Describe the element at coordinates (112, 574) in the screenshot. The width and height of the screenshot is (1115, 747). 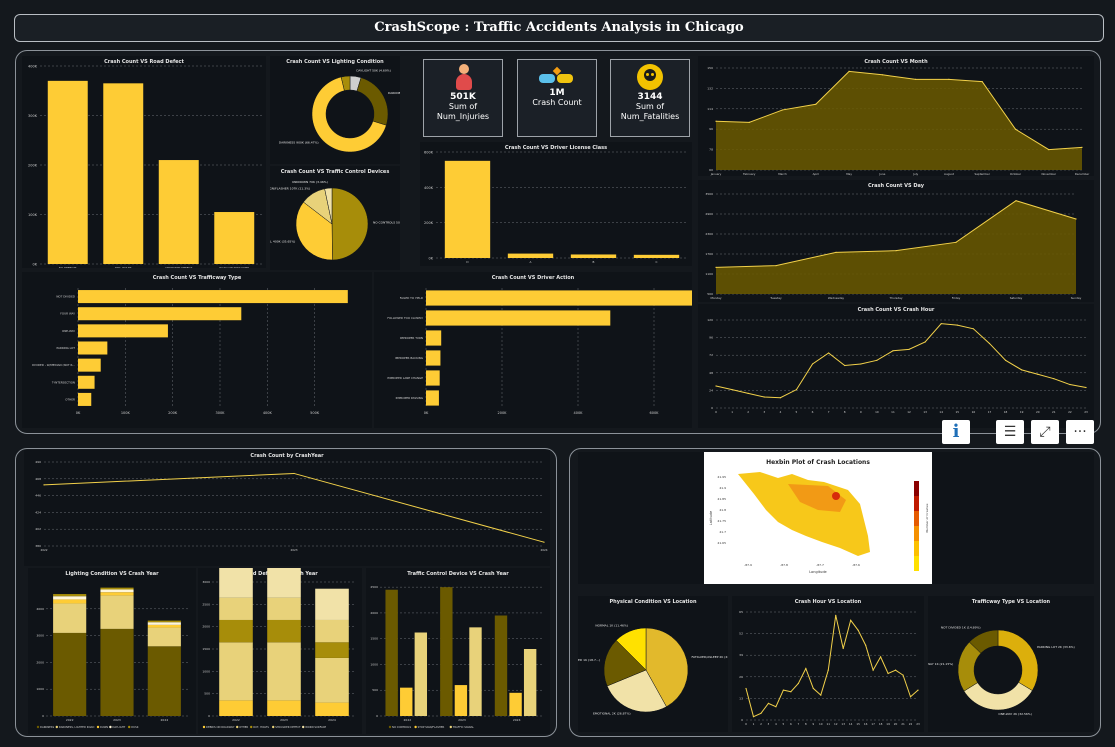
I see `chart-title: Lighting Condition VS Crash Year` at that location.